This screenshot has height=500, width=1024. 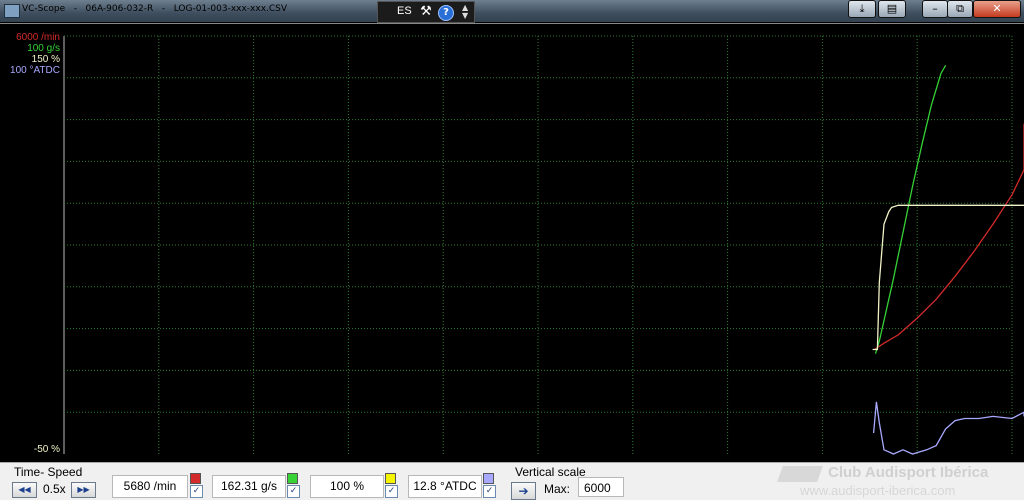 What do you see at coordinates (390, 478) in the screenshot?
I see `load-color-swatch` at bounding box center [390, 478].